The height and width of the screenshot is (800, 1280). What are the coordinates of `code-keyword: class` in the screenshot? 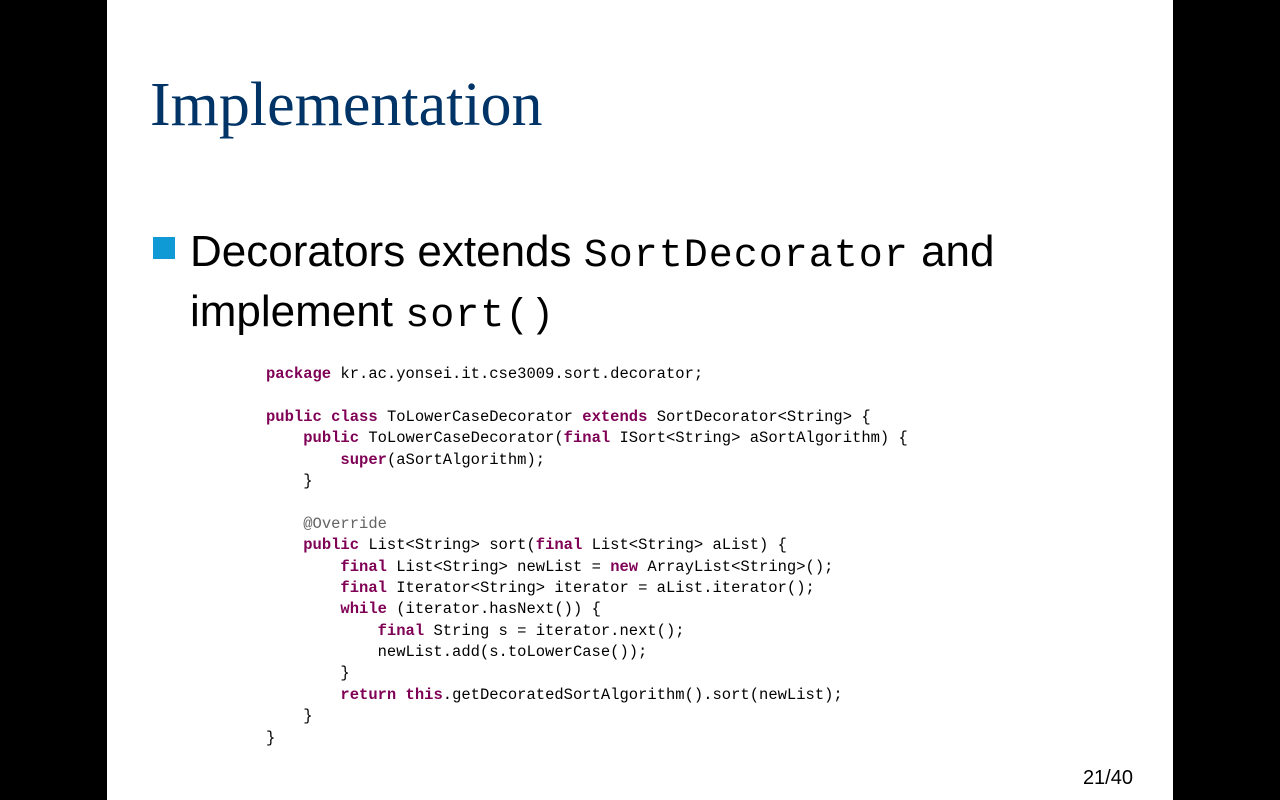 It's located at (354, 416).